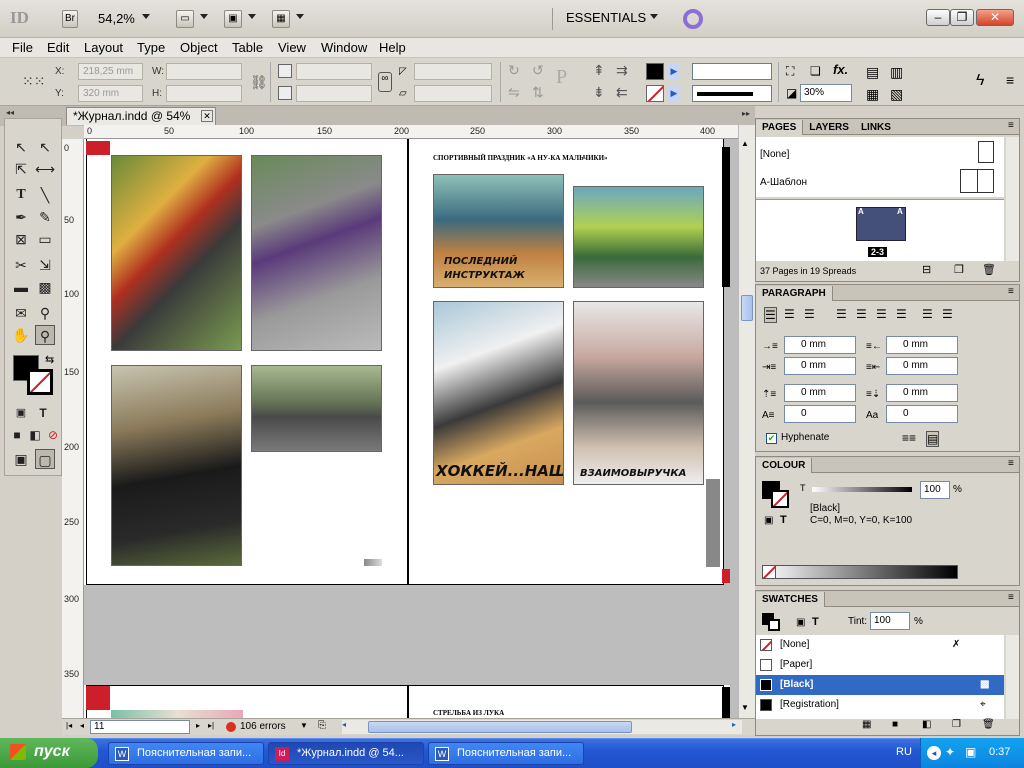  What do you see at coordinates (45, 195) in the screenshot?
I see `line-tool-icon: ╲` at bounding box center [45, 195].